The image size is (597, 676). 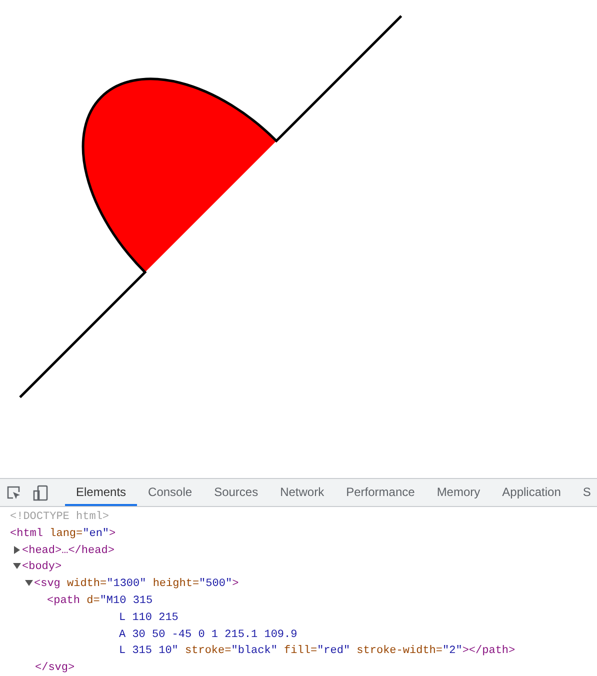 I want to click on code-line: <html lang="en">, so click(x=63, y=534).